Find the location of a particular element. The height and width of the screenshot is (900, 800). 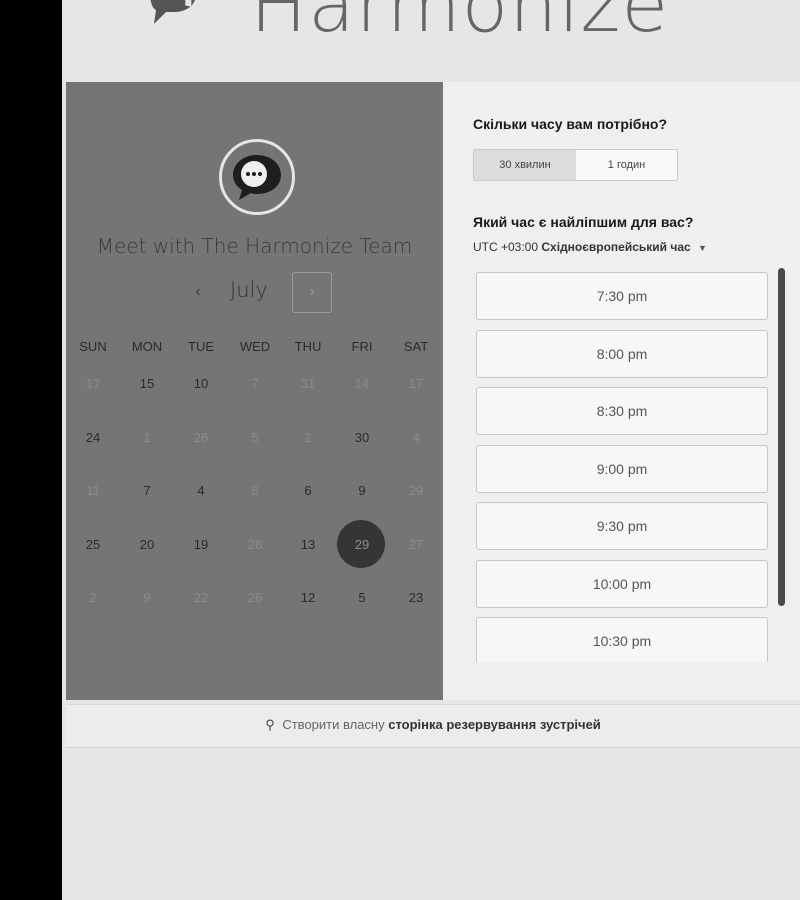

duration-question: Скільки часу вам потрібно? is located at coordinates (570, 124).